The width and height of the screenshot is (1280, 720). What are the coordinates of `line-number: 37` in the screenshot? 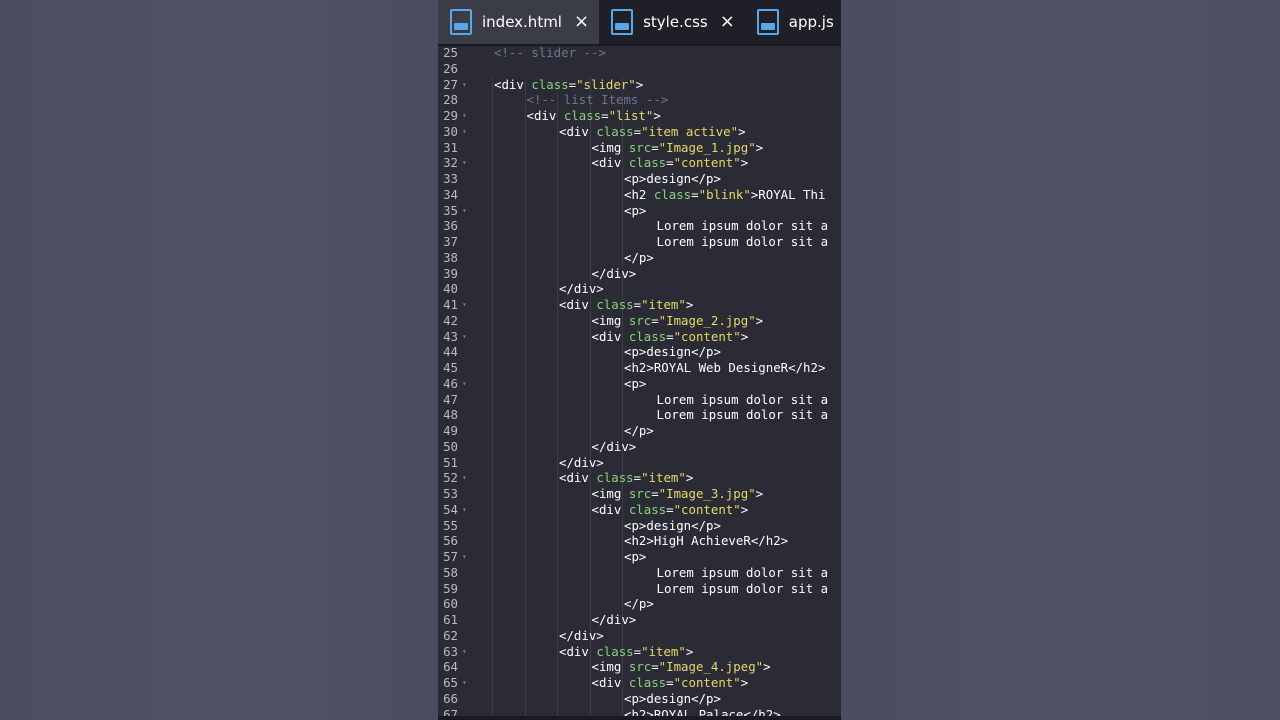 It's located at (450, 241).